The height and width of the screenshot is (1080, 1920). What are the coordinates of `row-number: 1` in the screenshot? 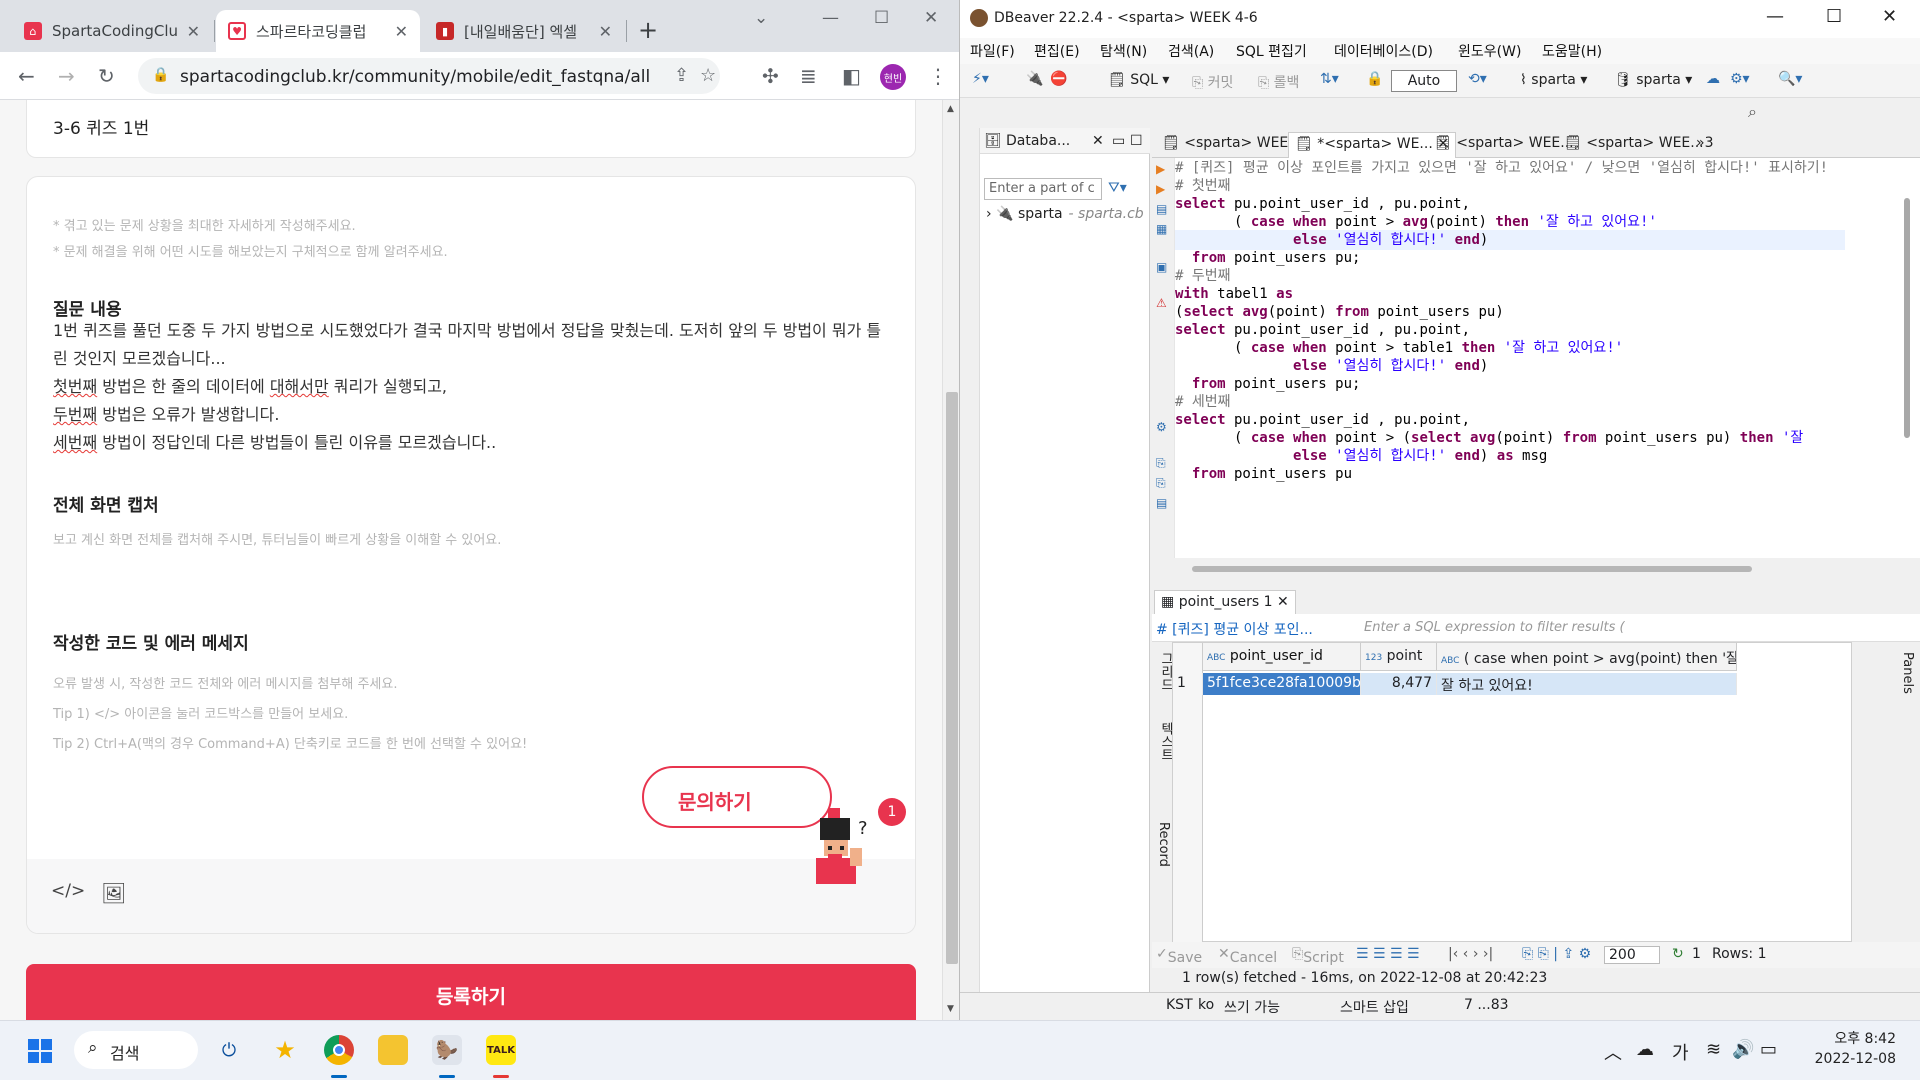 It's located at (1188, 684).